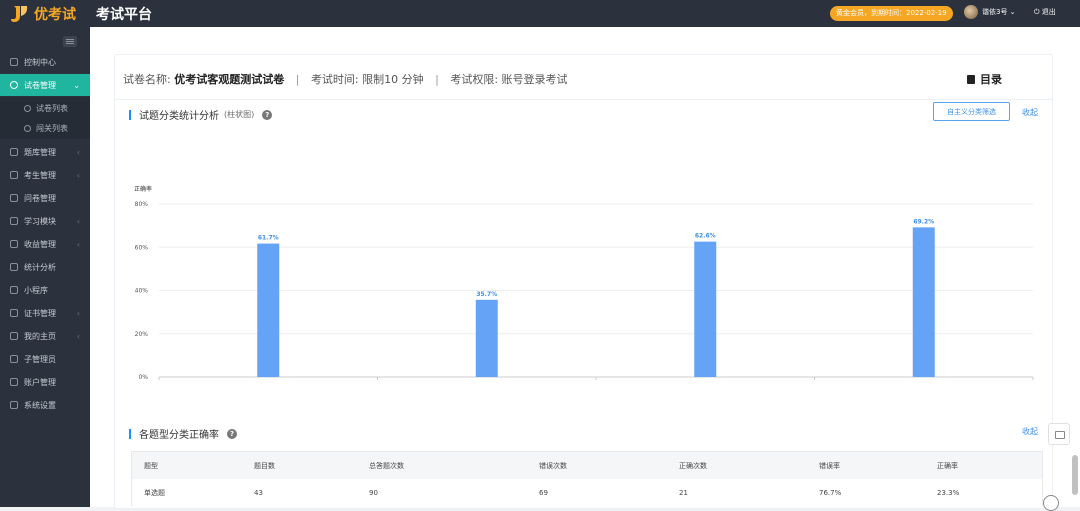 The height and width of the screenshot is (511, 1080). I want to click on dollar-icon, so click(14, 382).